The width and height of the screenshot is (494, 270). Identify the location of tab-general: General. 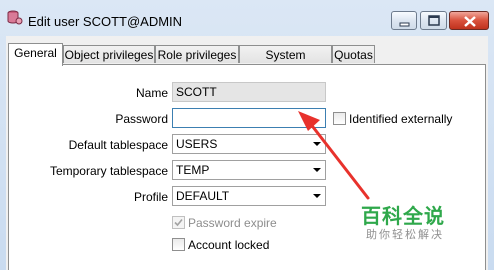
(35, 54).